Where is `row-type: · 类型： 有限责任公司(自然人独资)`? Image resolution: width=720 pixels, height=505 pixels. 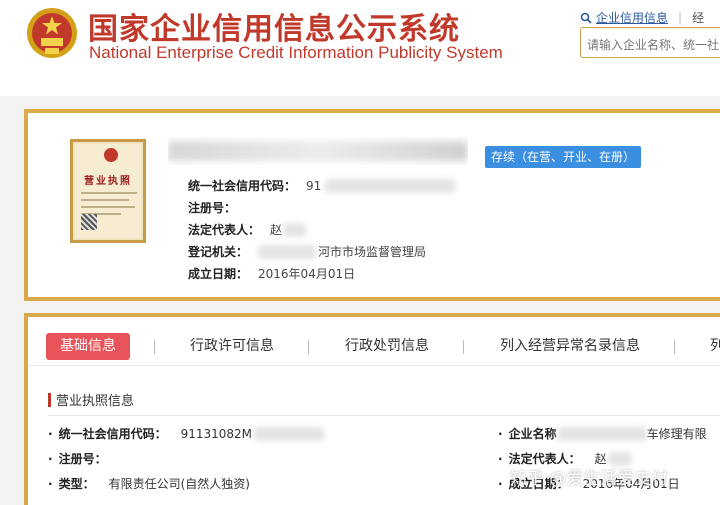
row-type: · 类型： 有限责任公司(自然人独资) is located at coordinates (149, 484).